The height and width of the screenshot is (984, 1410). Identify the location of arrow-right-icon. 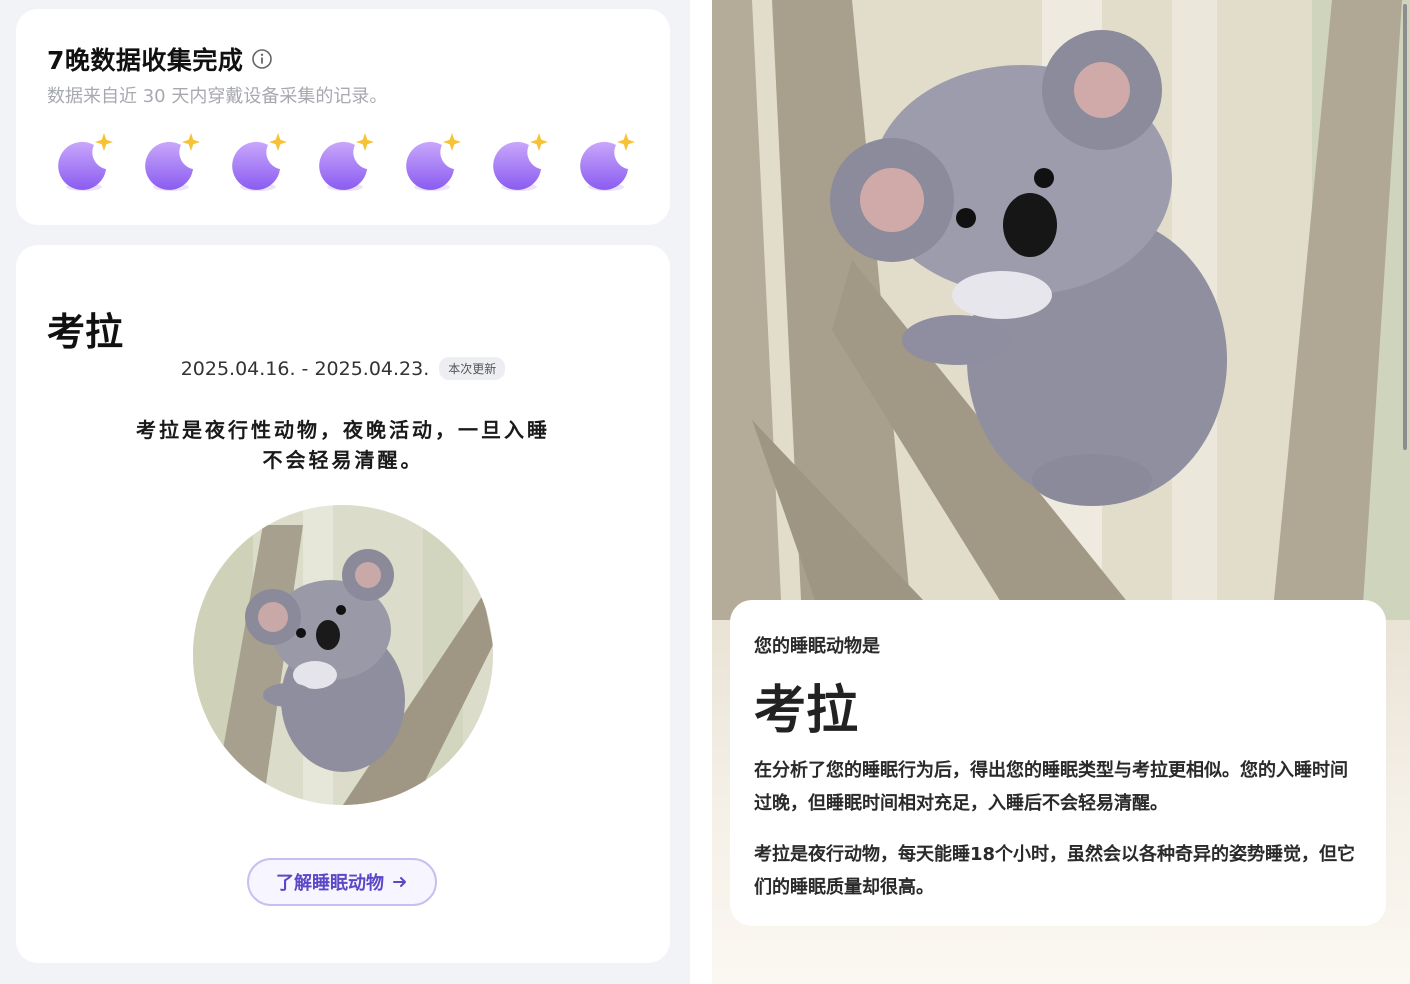
(399, 882).